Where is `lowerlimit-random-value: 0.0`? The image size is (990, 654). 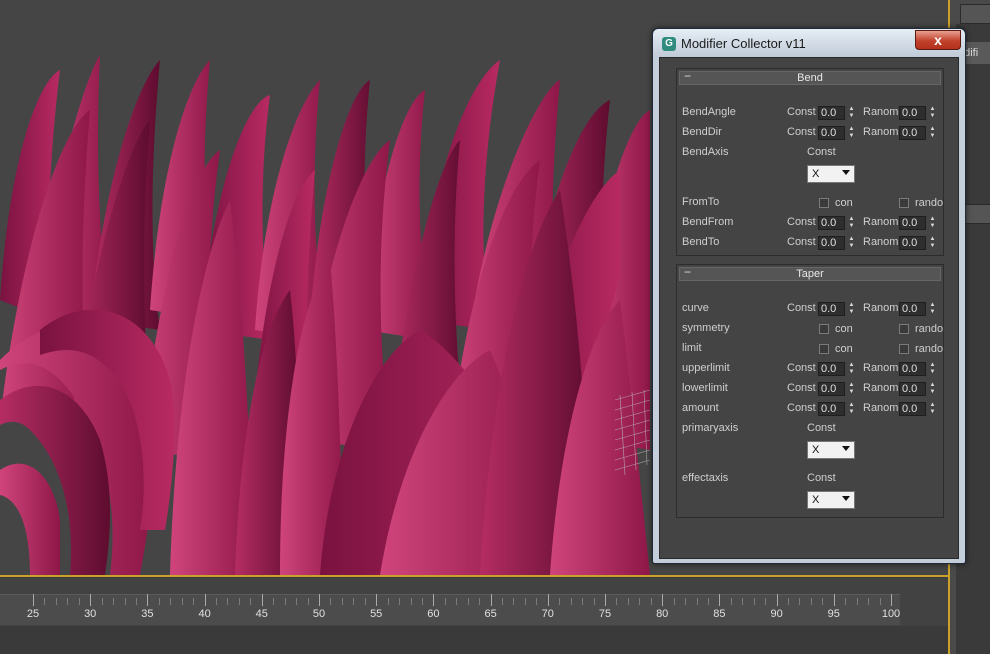 lowerlimit-random-value: 0.0 is located at coordinates (912, 389).